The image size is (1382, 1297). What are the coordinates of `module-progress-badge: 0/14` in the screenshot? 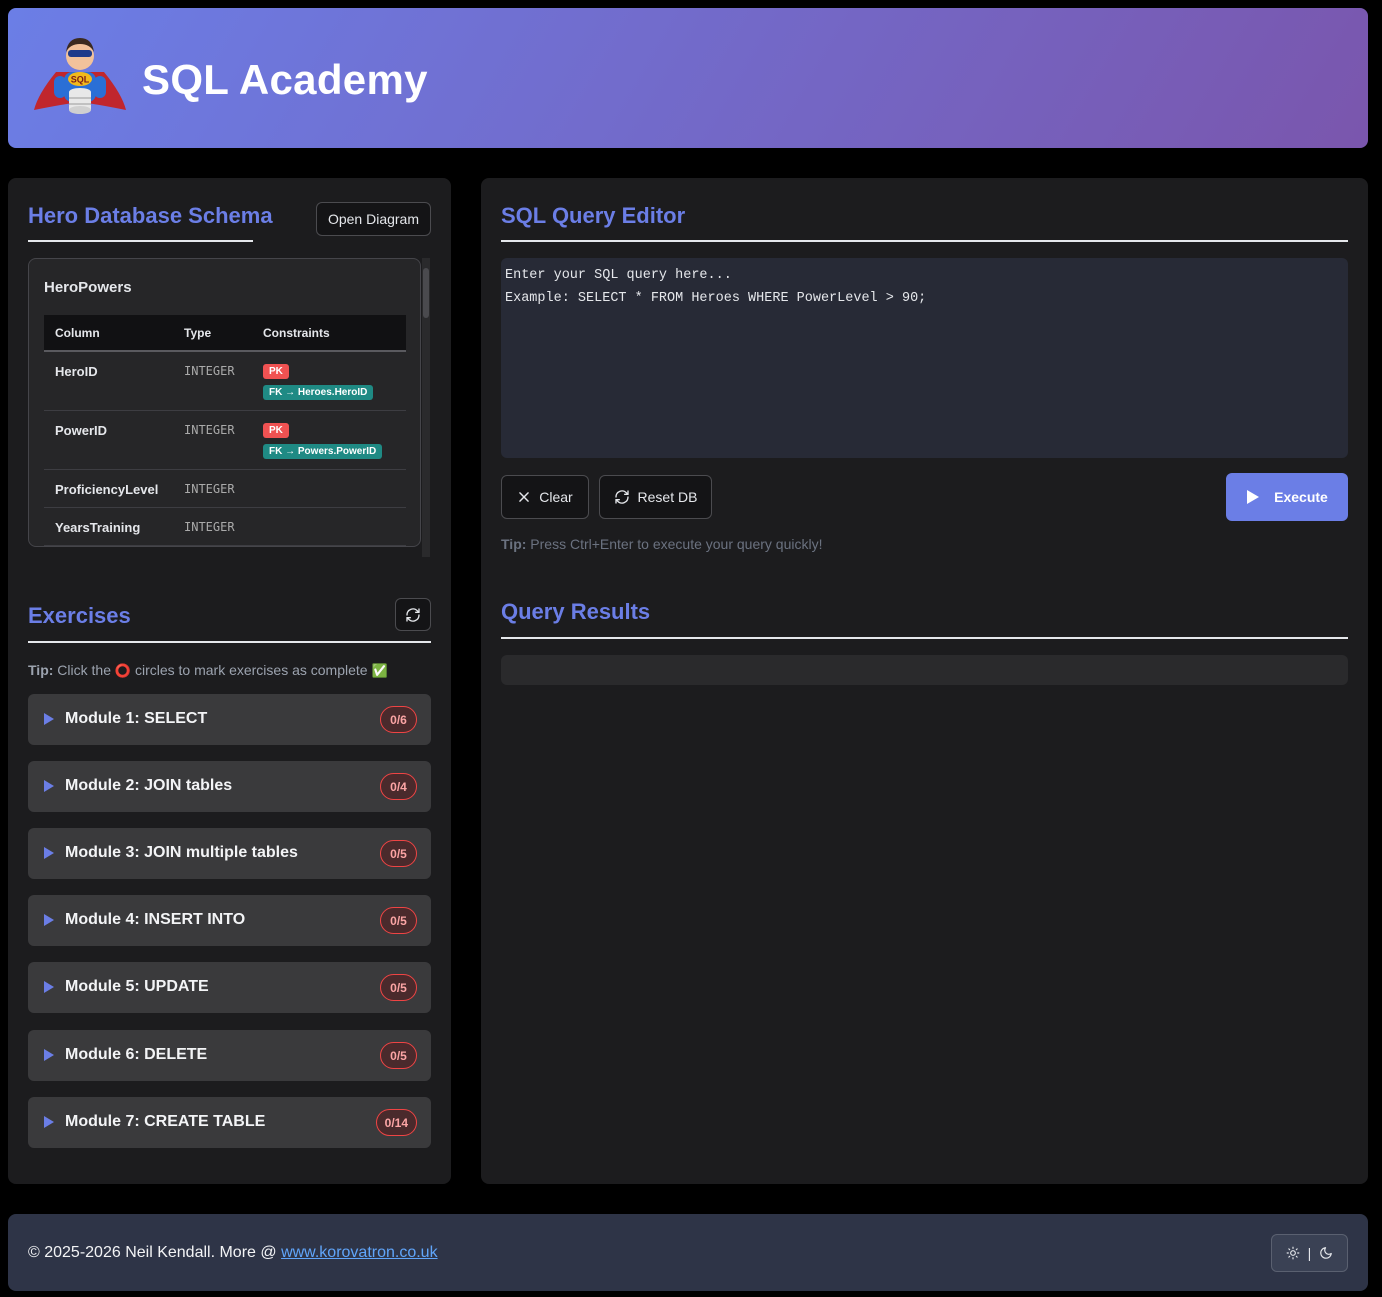 It's located at (396, 1122).